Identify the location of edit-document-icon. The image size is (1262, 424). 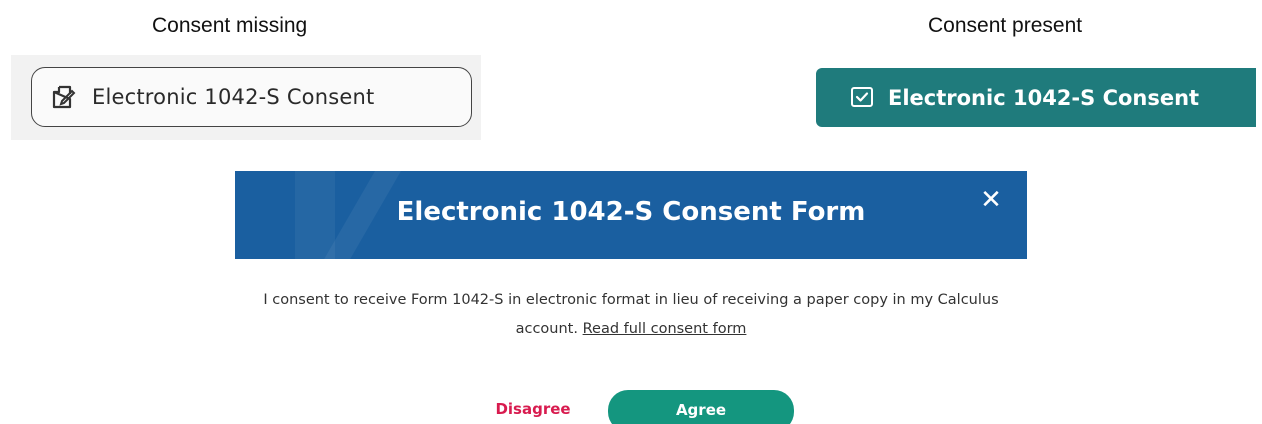
(64, 97).